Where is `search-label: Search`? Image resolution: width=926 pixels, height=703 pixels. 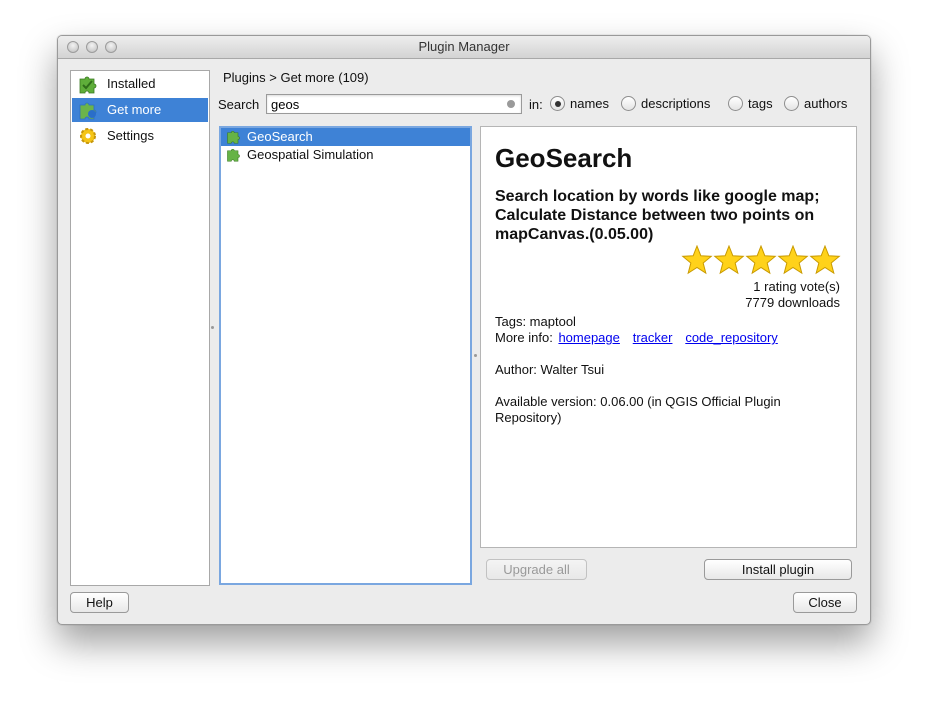
search-label: Search is located at coordinates (239, 104).